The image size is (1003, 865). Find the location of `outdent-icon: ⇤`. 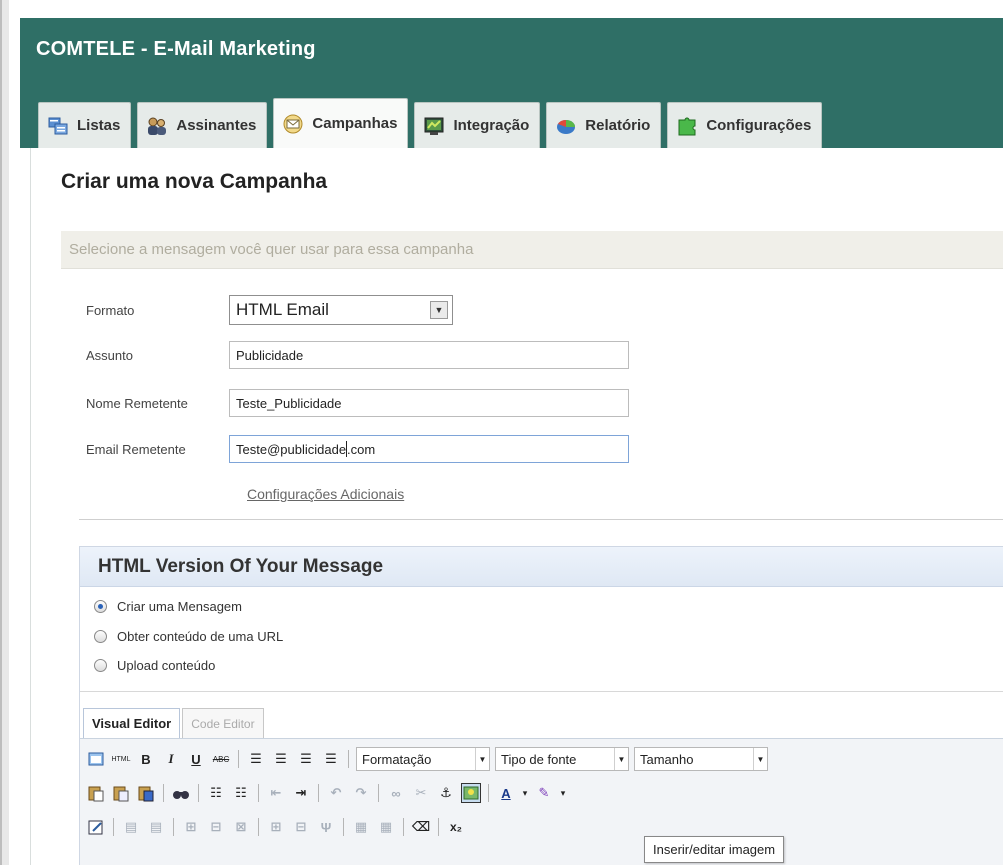

outdent-icon: ⇤ is located at coordinates (276, 793).